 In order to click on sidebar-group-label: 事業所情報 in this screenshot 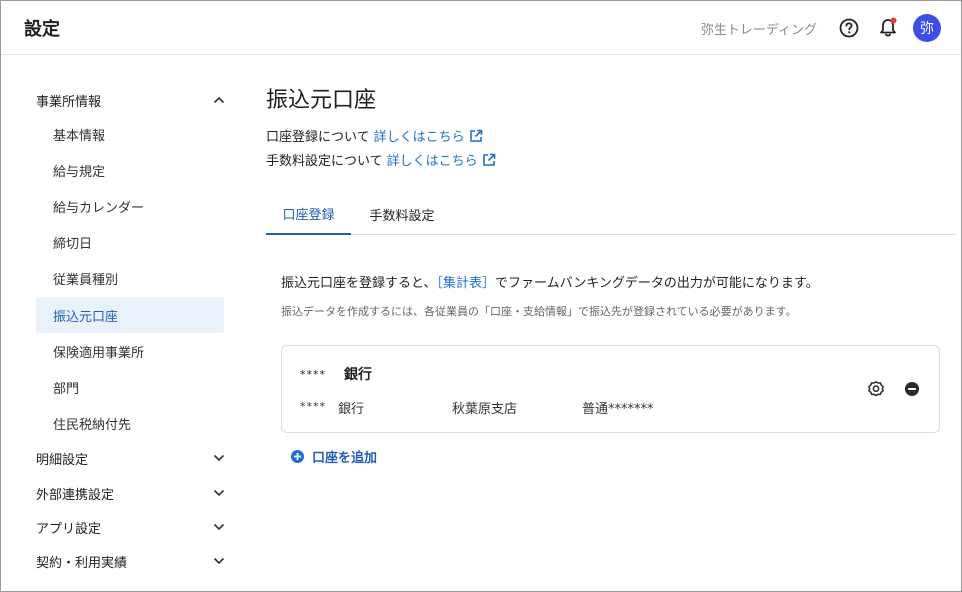, I will do `click(69, 102)`.